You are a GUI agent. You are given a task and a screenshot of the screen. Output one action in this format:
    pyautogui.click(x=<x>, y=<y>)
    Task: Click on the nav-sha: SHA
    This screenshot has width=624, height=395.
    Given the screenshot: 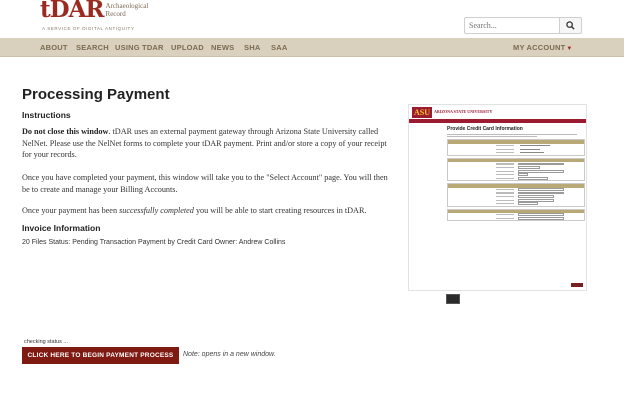 What is the action you would take?
    pyautogui.click(x=252, y=47)
    